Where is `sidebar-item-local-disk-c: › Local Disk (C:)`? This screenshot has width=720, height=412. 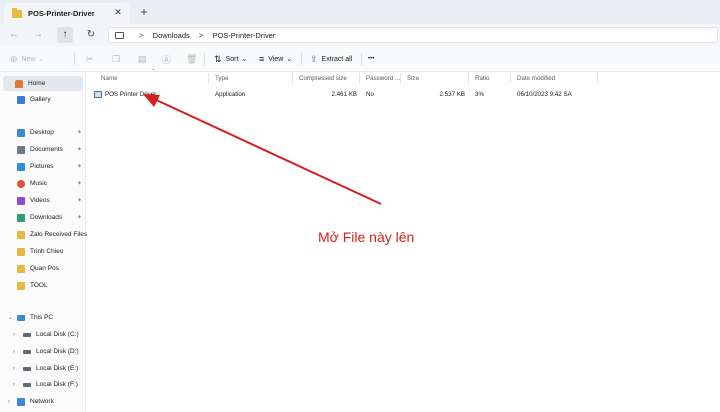
sidebar-item-local-disk-c: › Local Disk (C:) is located at coordinates (45, 334).